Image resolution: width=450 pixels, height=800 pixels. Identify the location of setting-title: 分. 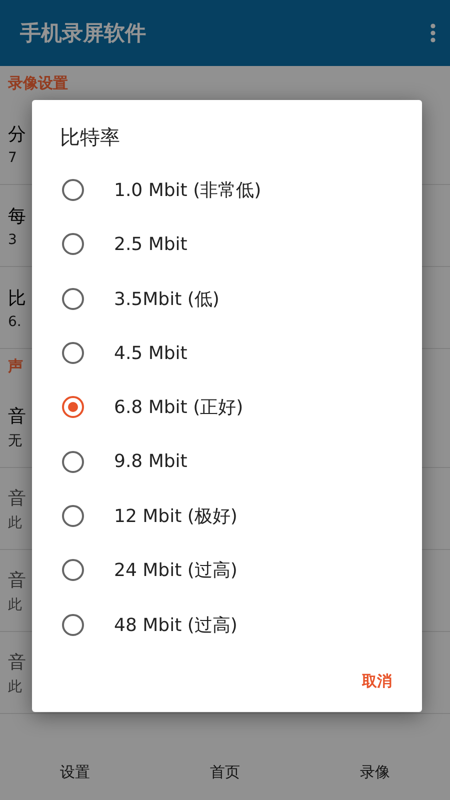
(17, 134).